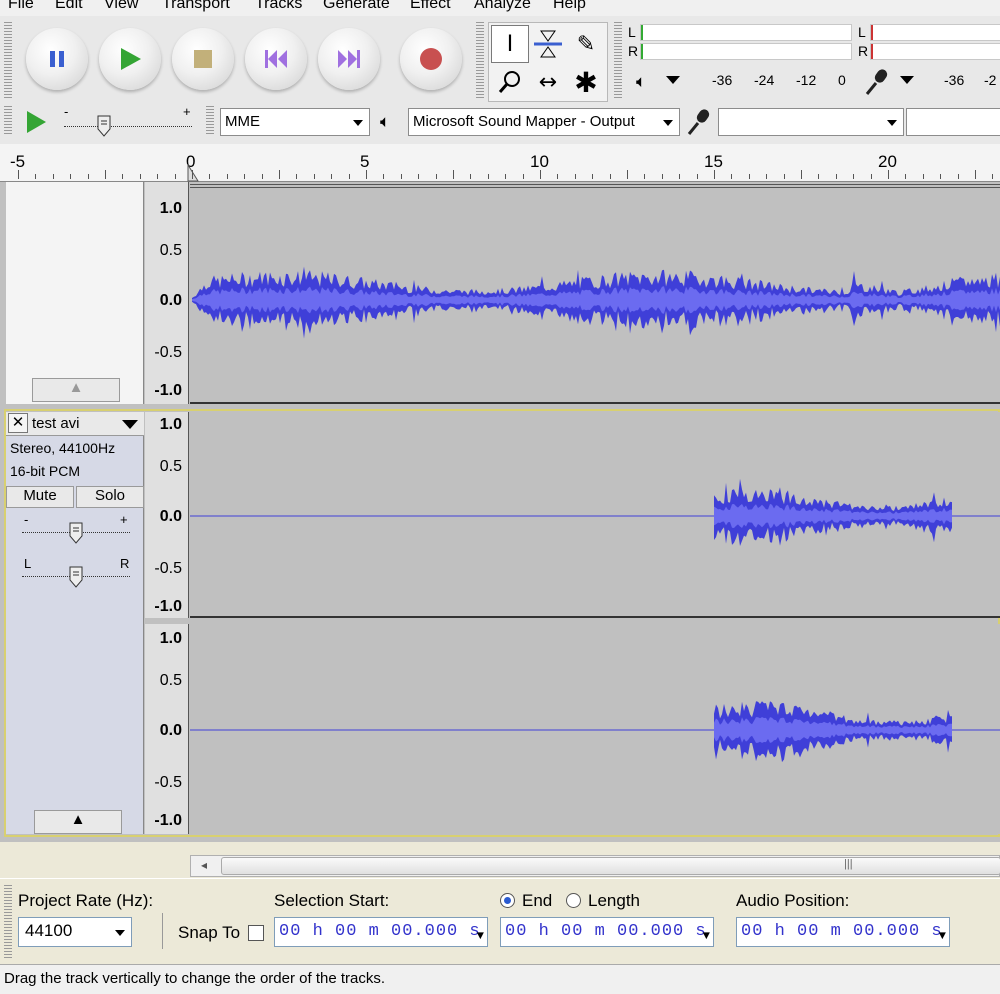  What do you see at coordinates (130, 424) in the screenshot?
I see `track-menu-dropdown-icon` at bounding box center [130, 424].